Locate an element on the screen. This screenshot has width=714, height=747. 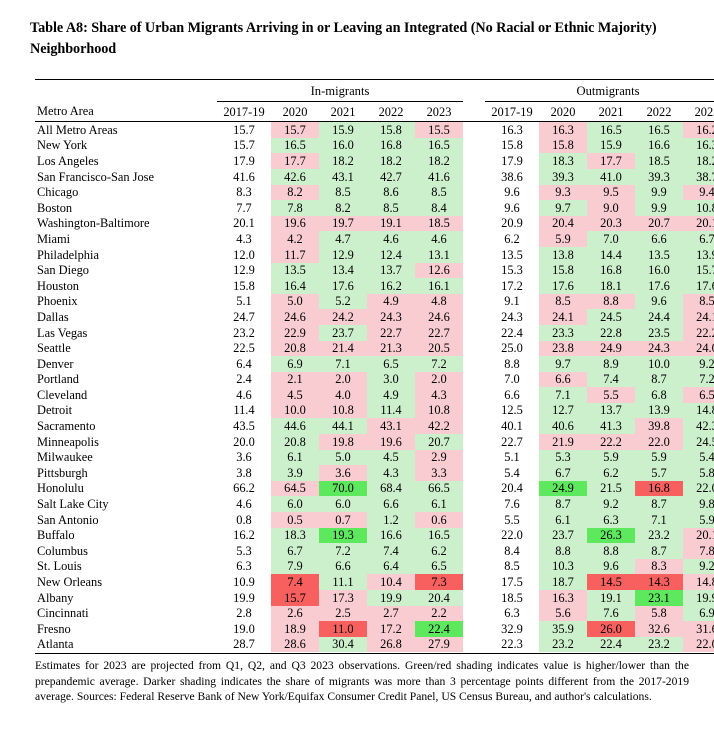
outmigrants-value-cell: 25.0 is located at coordinates (512, 348).